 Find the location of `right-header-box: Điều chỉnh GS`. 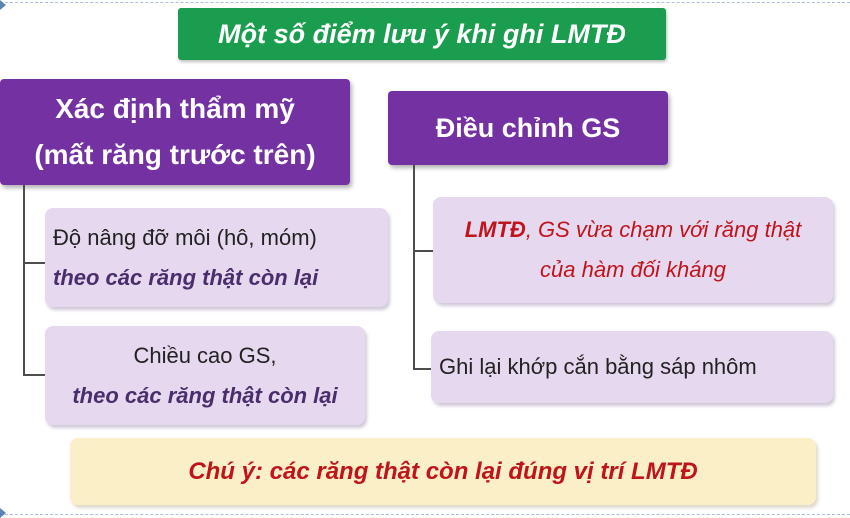

right-header-box: Điều chỉnh GS is located at coordinates (528, 128).